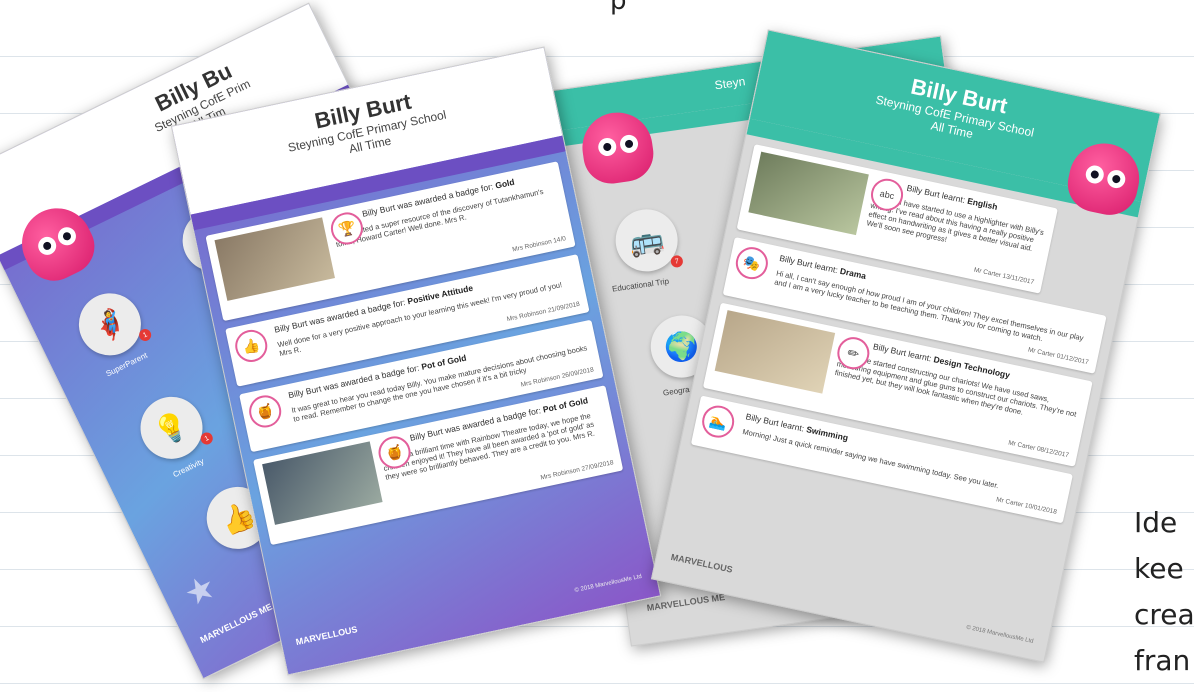 The image size is (1194, 692). Describe the element at coordinates (200, 591) in the screenshot. I see `star-decoration-icon: ★` at that location.